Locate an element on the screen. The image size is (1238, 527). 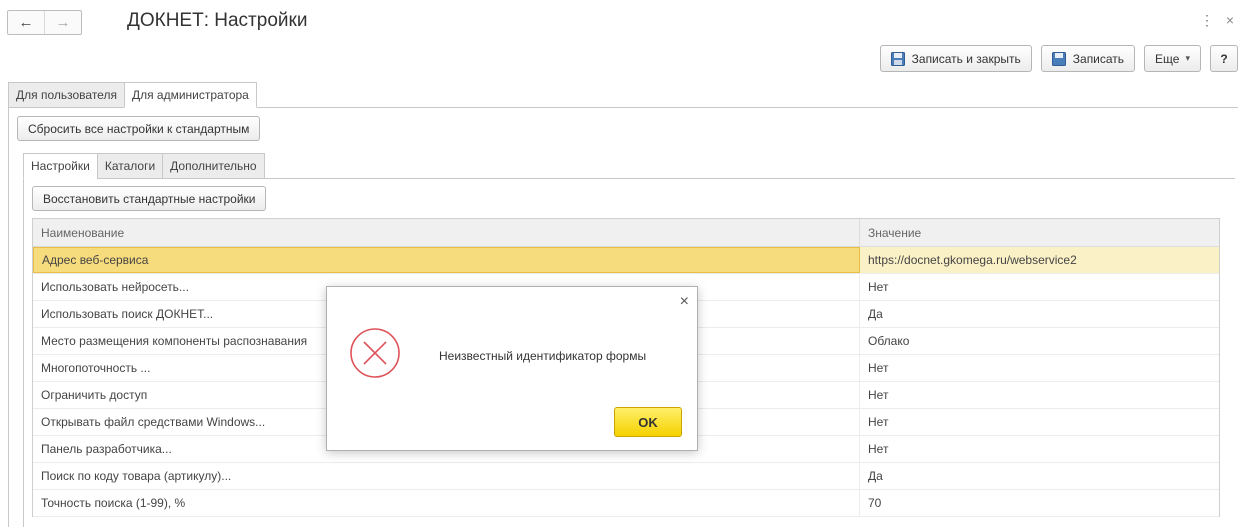
table-header: Наименование Значение is located at coordinates (626, 233).